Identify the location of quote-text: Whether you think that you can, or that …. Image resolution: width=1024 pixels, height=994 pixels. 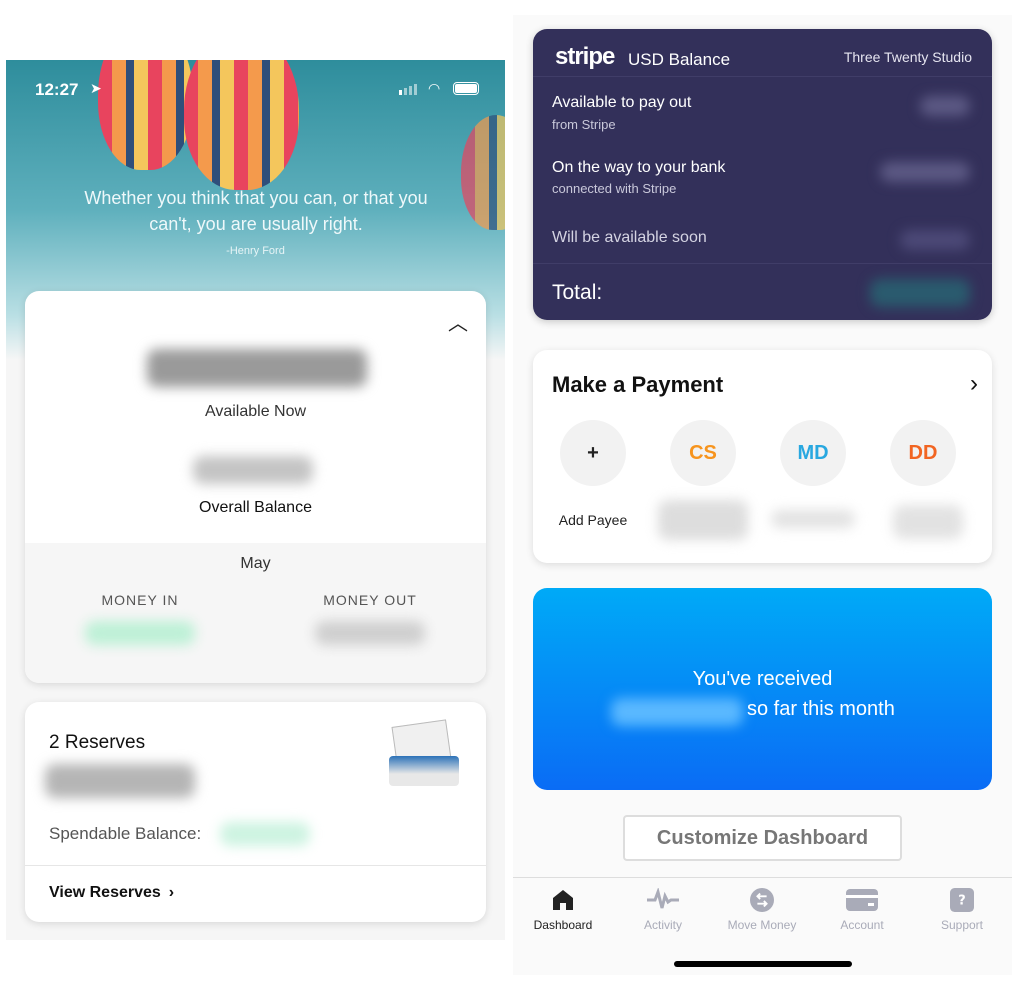
(256, 211).